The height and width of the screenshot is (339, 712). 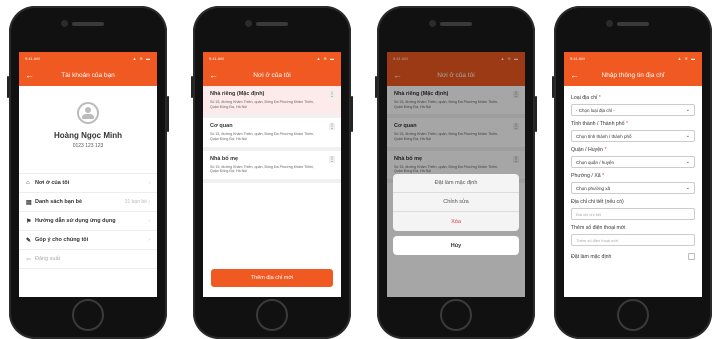 I want to click on app-bar: 9:41 AM ▲ ≋ ▬ ← Nơi ở của tôi, so click(x=272, y=69).